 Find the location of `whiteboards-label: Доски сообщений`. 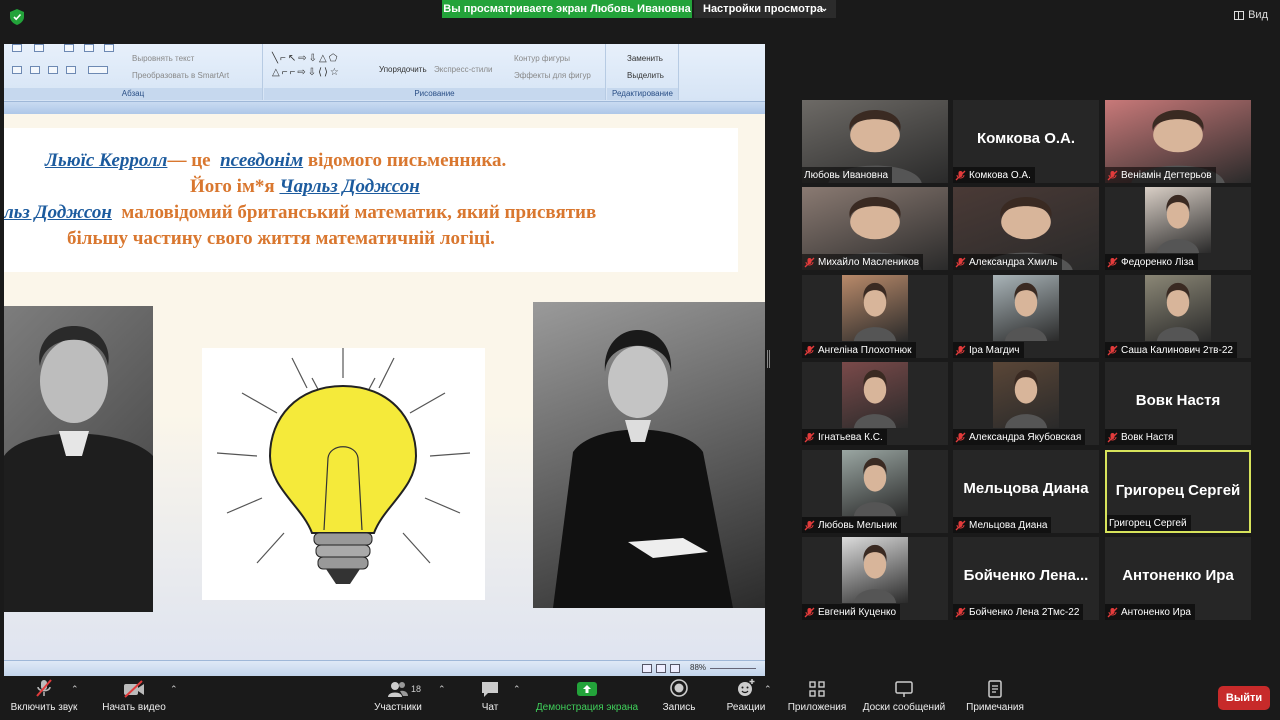

whiteboards-label: Доски сообщений is located at coordinates (904, 707).